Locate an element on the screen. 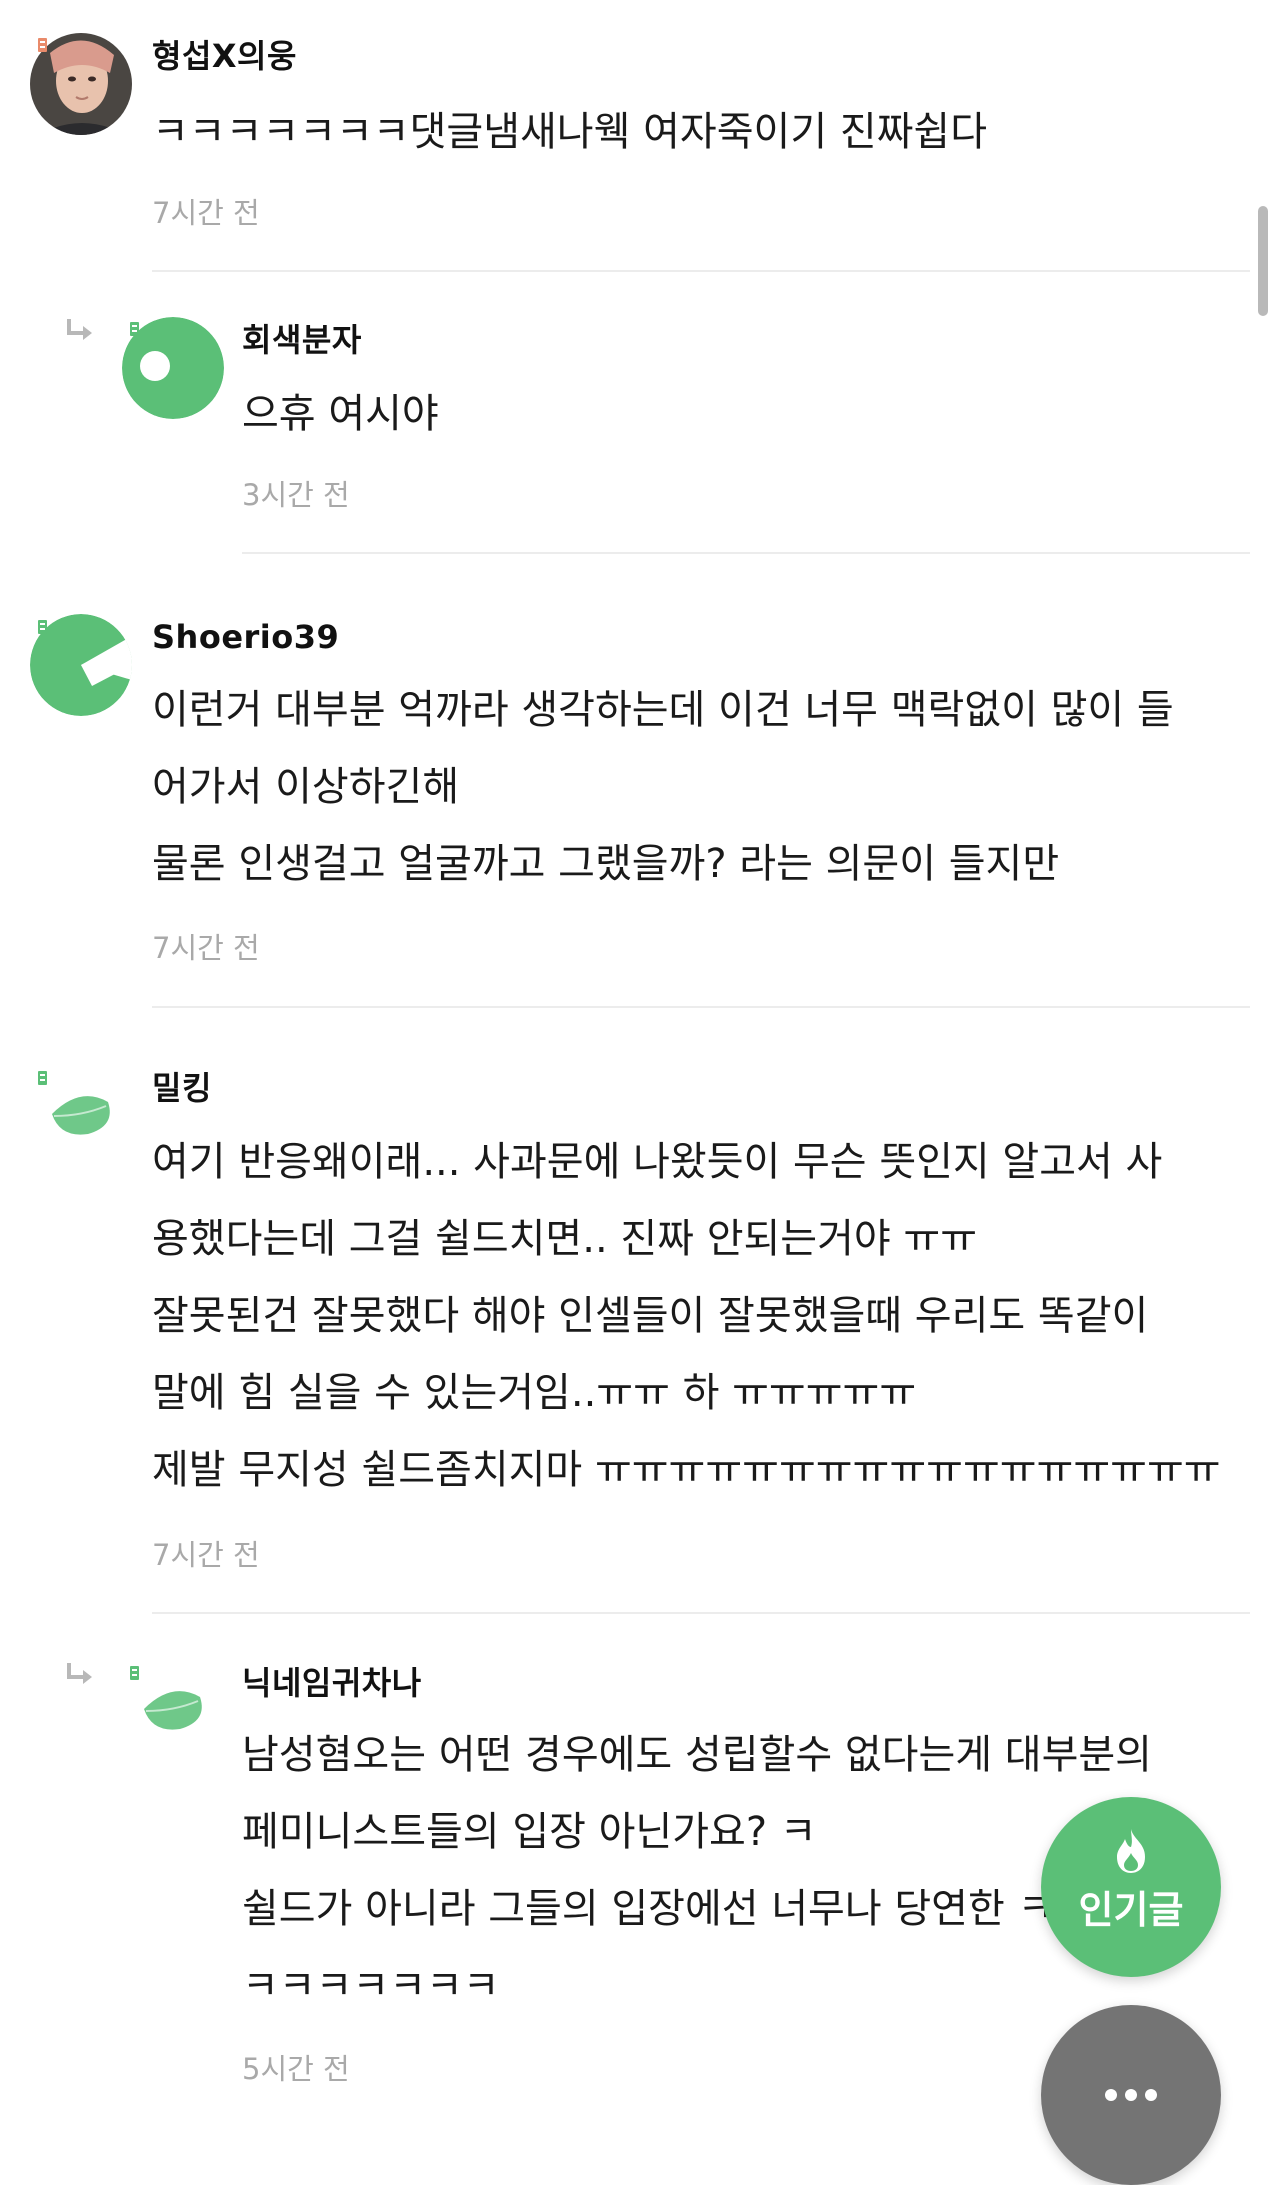 This screenshot has height=2185, width=1280. comment-nickname: 형섭X의웅 is located at coordinates (224, 56).